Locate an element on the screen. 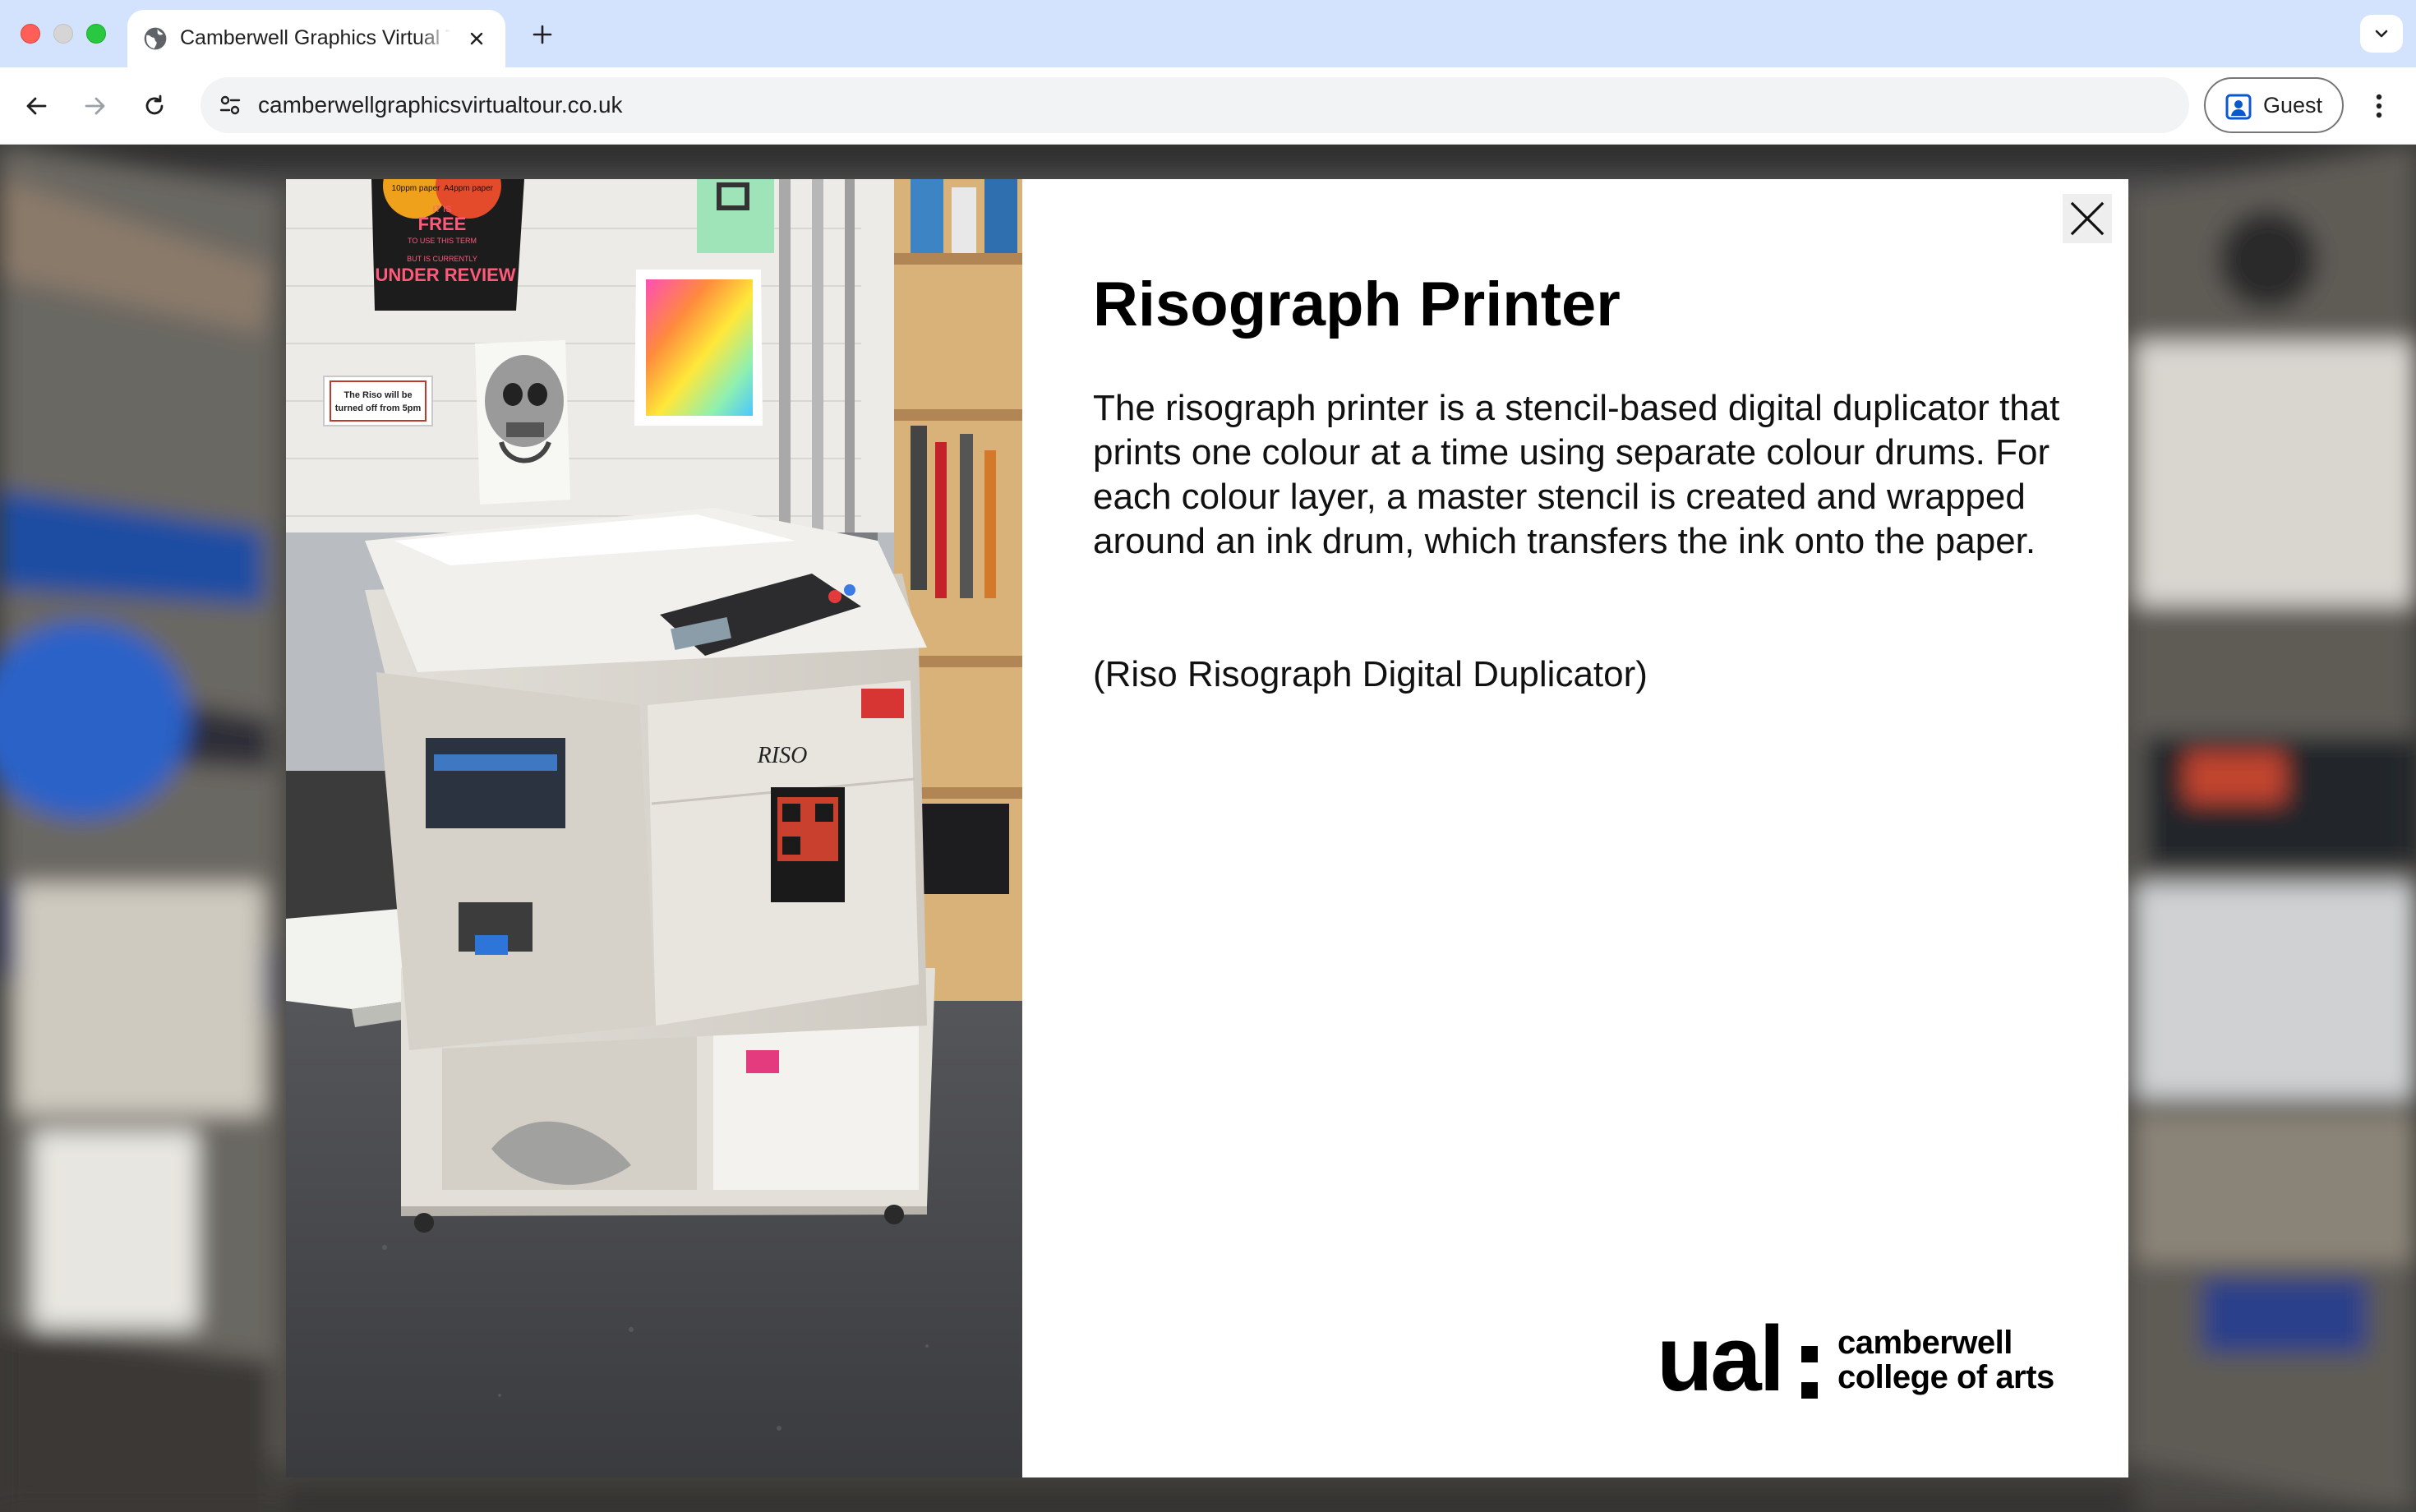  back-button is located at coordinates (36, 106).